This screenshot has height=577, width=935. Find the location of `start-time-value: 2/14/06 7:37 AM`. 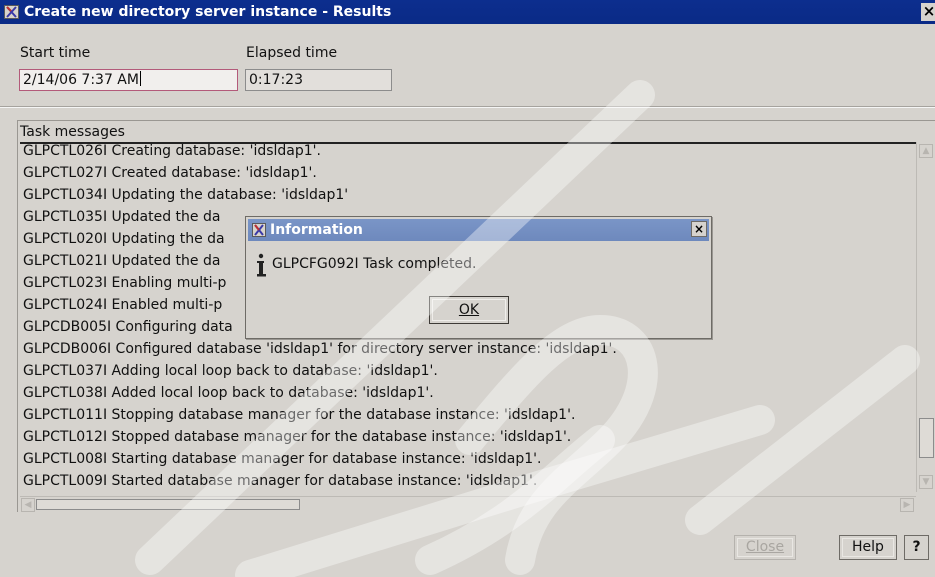

start-time-value: 2/14/06 7:37 AM is located at coordinates (81, 80).